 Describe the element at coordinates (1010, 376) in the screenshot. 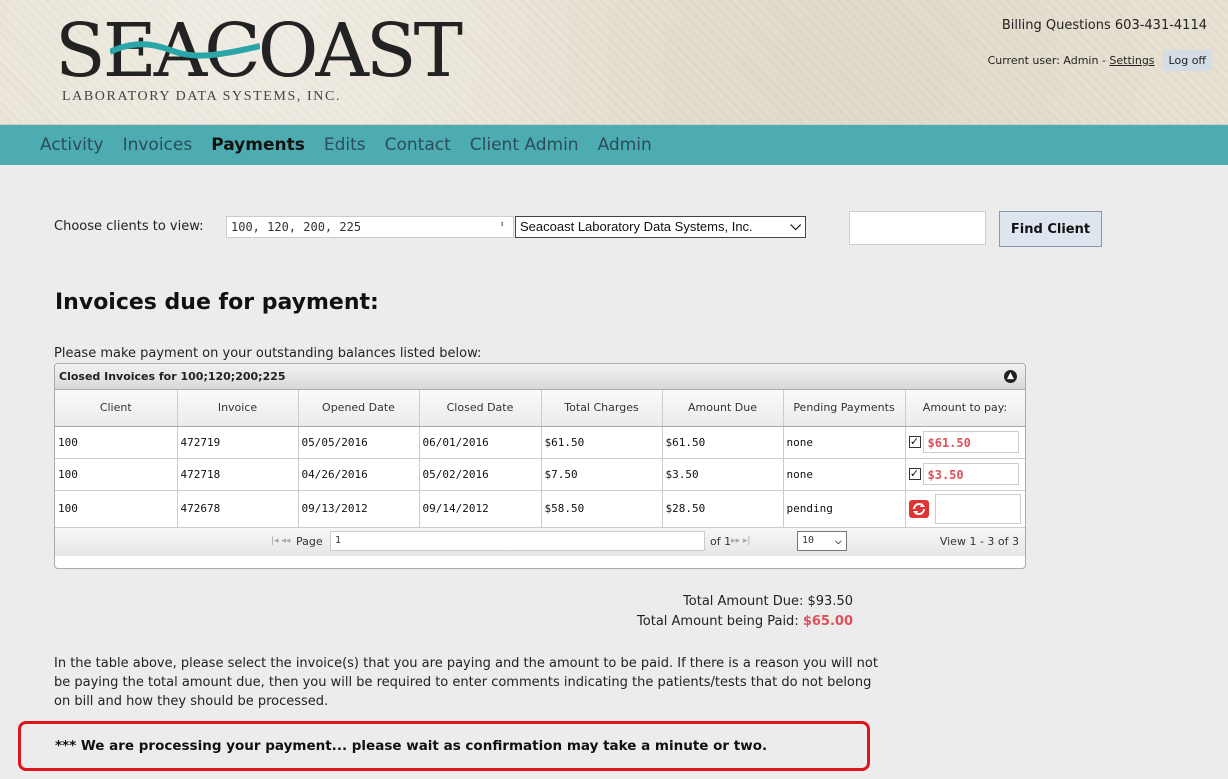

I see `collapse-icon: ▲` at that location.